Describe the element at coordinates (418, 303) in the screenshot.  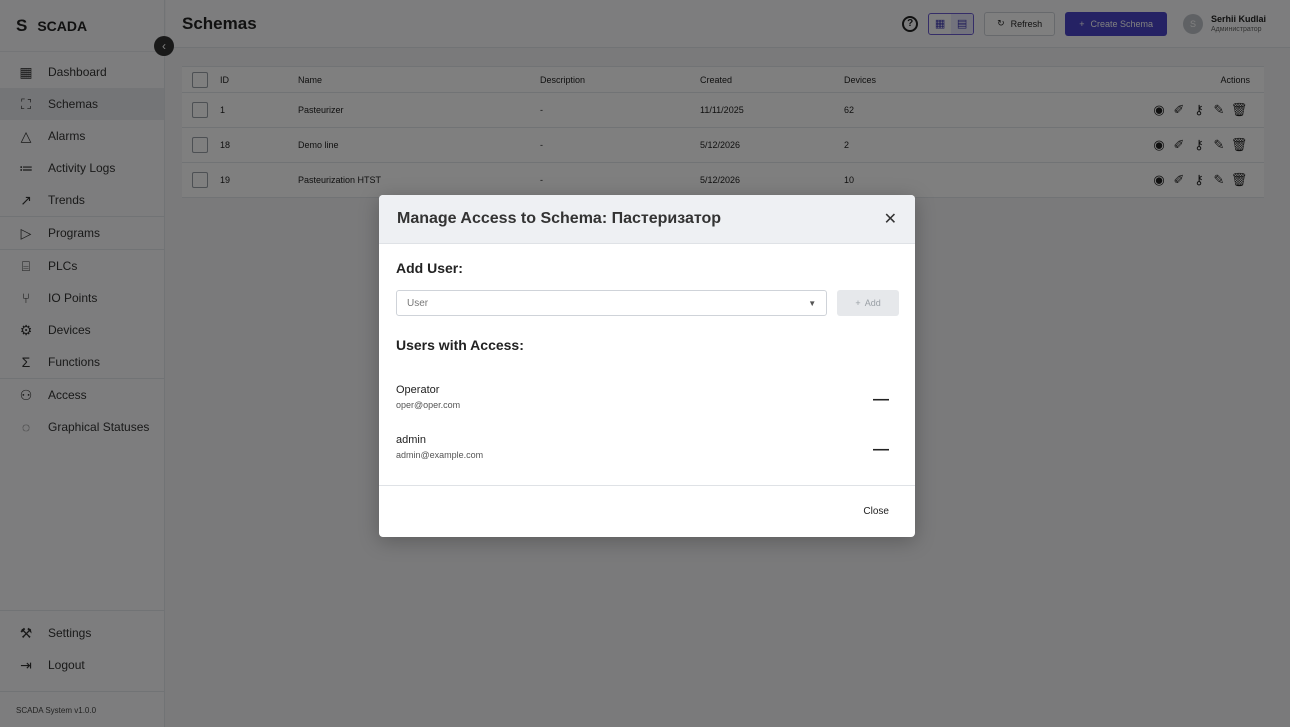
I see `user-select-placeholder: User` at that location.